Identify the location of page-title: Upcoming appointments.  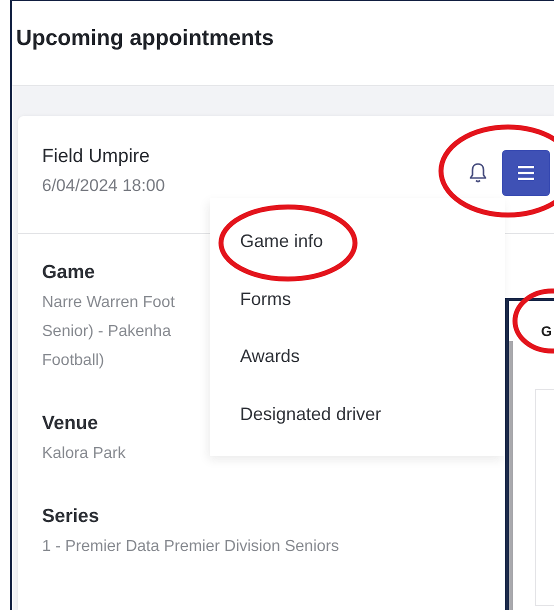
(145, 38).